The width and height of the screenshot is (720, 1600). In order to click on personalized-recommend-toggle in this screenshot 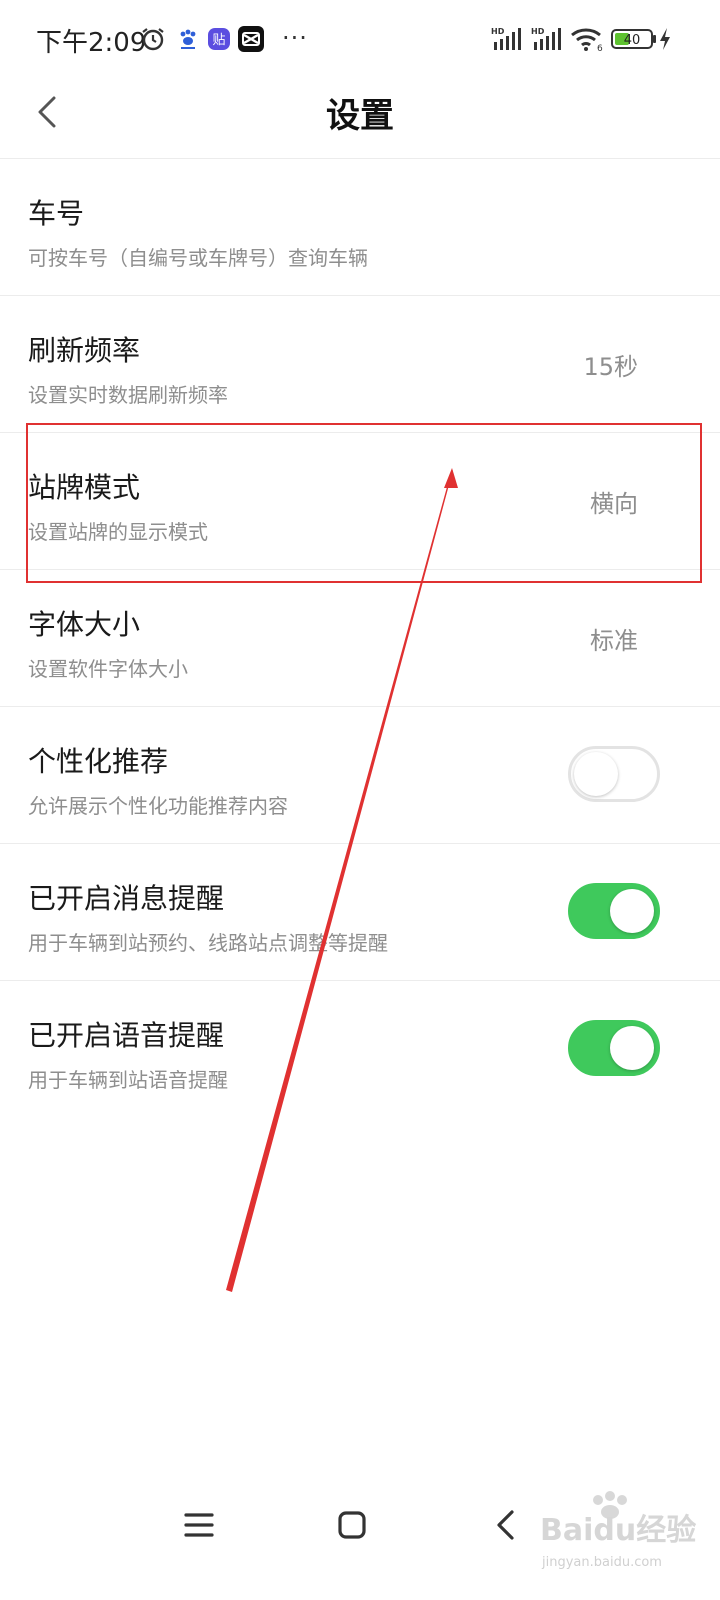, I will do `click(614, 774)`.